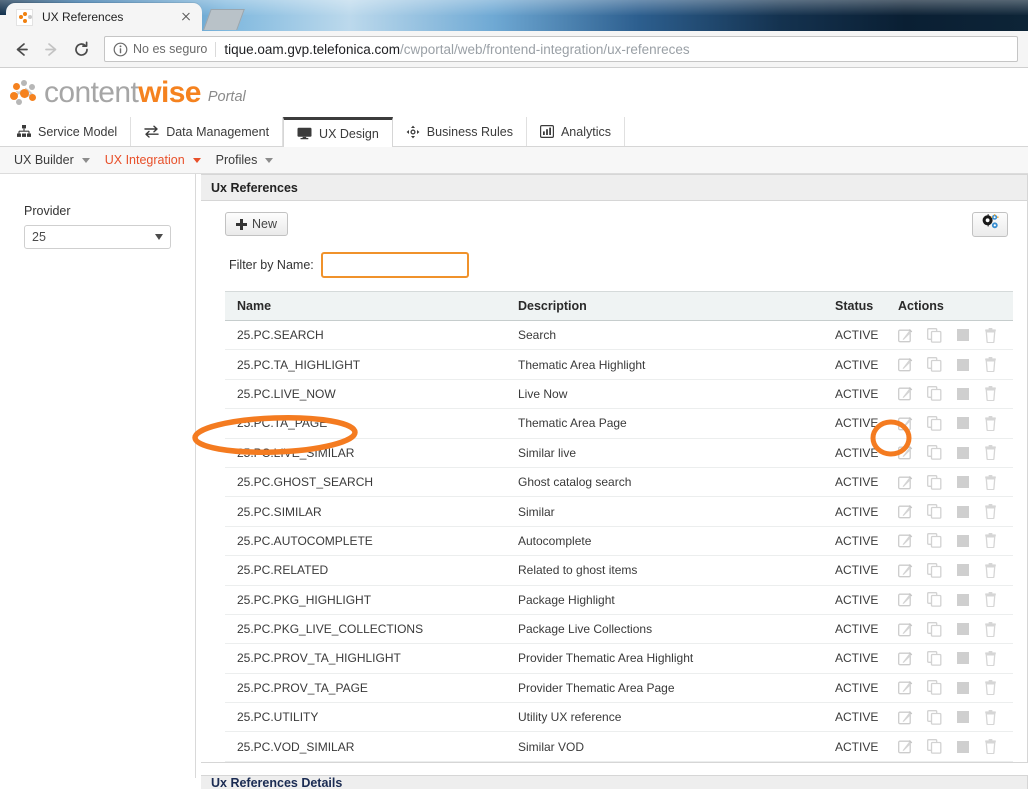 The height and width of the screenshot is (789, 1028). Describe the element at coordinates (207, 131) in the screenshot. I see `nav-tab-data-management: Data Management` at that location.